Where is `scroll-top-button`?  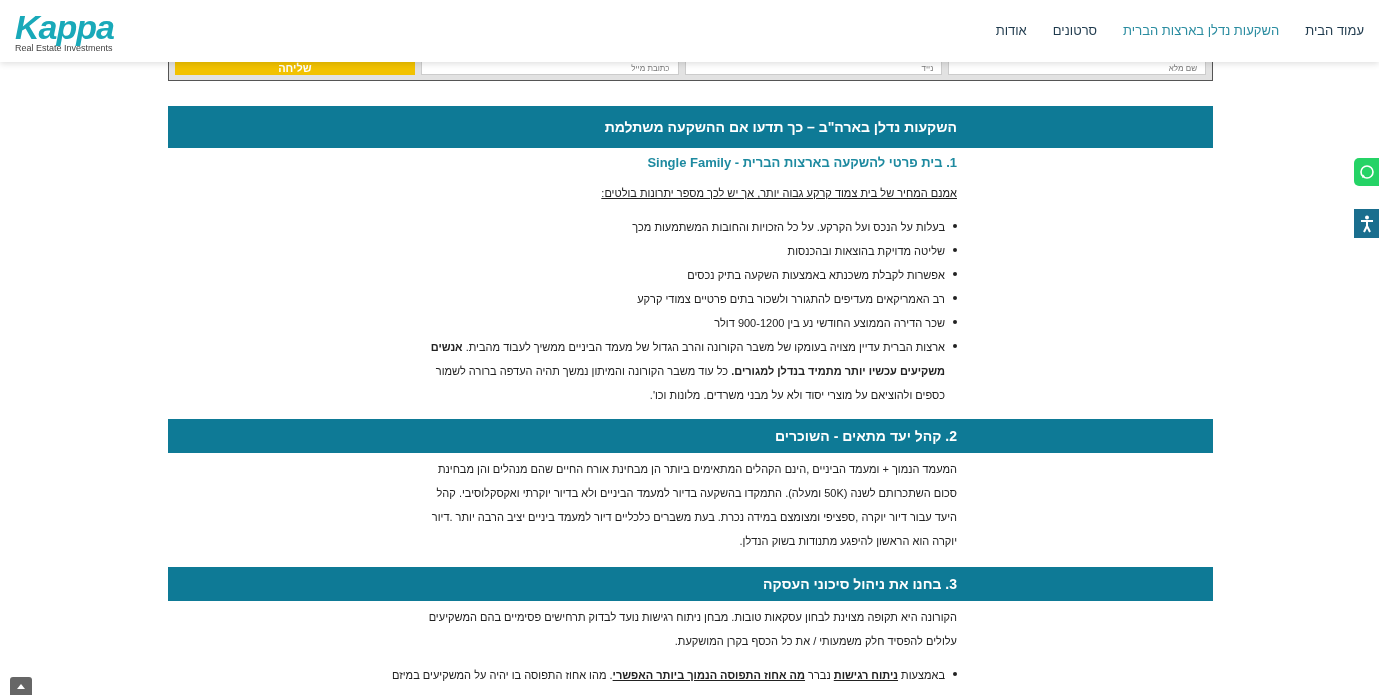
scroll-top-button is located at coordinates (21, 686).